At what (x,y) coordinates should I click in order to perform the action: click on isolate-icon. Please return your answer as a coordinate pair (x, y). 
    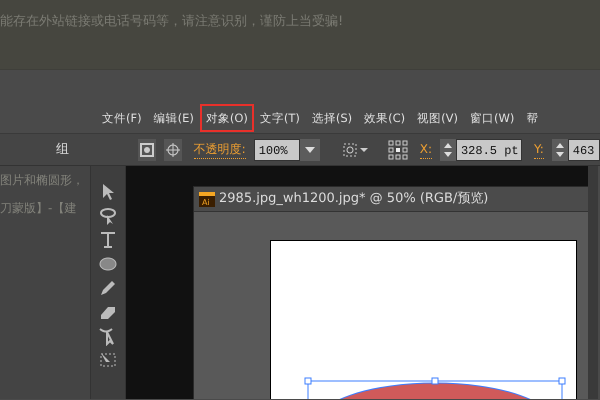
    Looking at the image, I should click on (147, 149).